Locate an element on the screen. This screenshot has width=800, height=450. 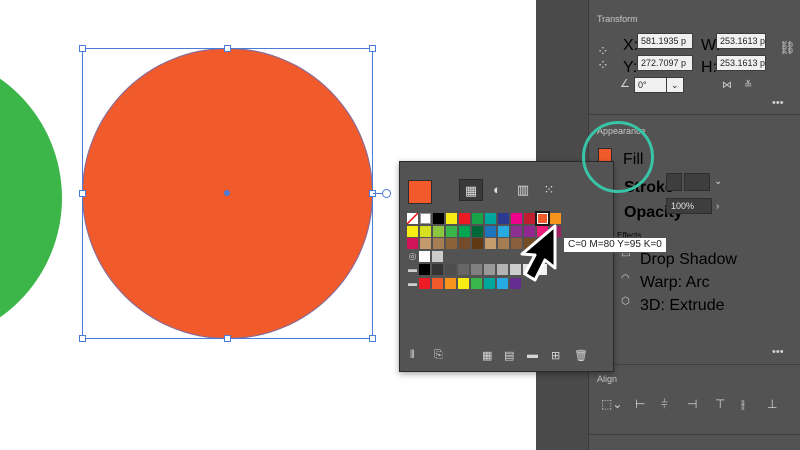
reference-point-icon: ⁘ is located at coordinates (603, 51).